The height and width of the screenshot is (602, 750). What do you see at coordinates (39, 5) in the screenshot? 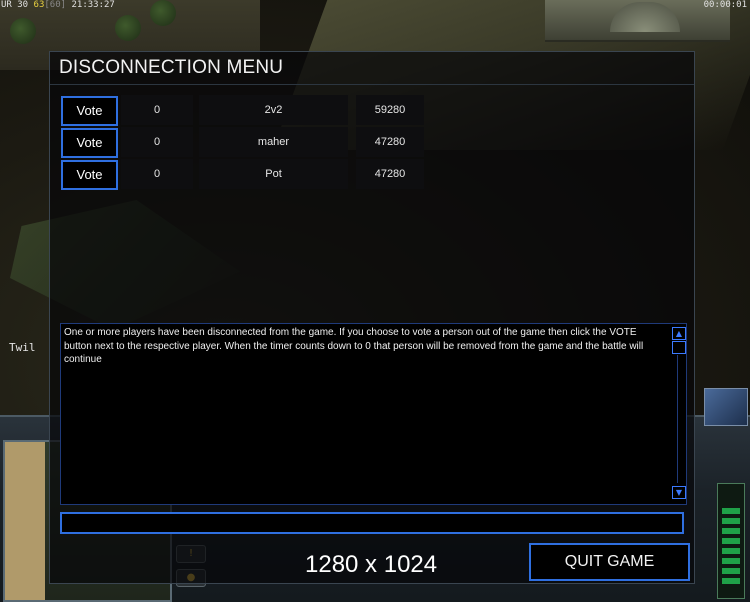
I see `hud-fps: 63` at bounding box center [39, 5].